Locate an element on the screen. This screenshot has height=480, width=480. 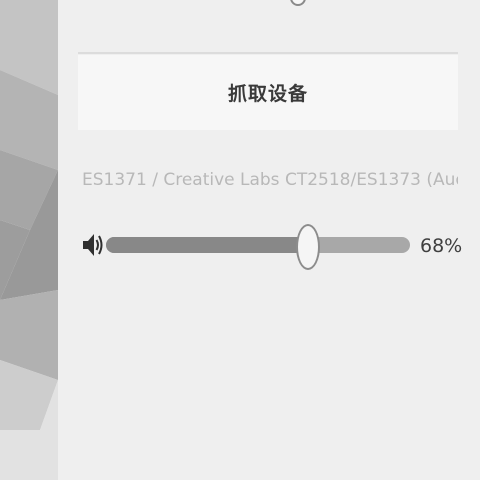
volume-slider-thumb is located at coordinates (307, 247).